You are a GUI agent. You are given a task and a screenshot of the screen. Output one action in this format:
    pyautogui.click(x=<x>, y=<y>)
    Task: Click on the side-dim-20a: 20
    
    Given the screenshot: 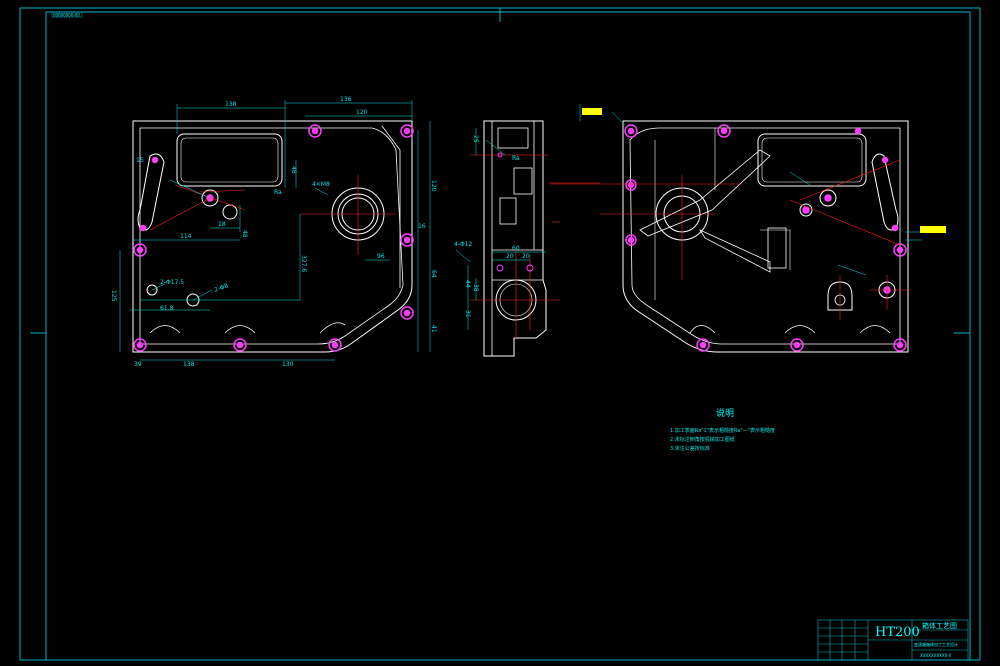 What is the action you would take?
    pyautogui.click(x=510, y=256)
    